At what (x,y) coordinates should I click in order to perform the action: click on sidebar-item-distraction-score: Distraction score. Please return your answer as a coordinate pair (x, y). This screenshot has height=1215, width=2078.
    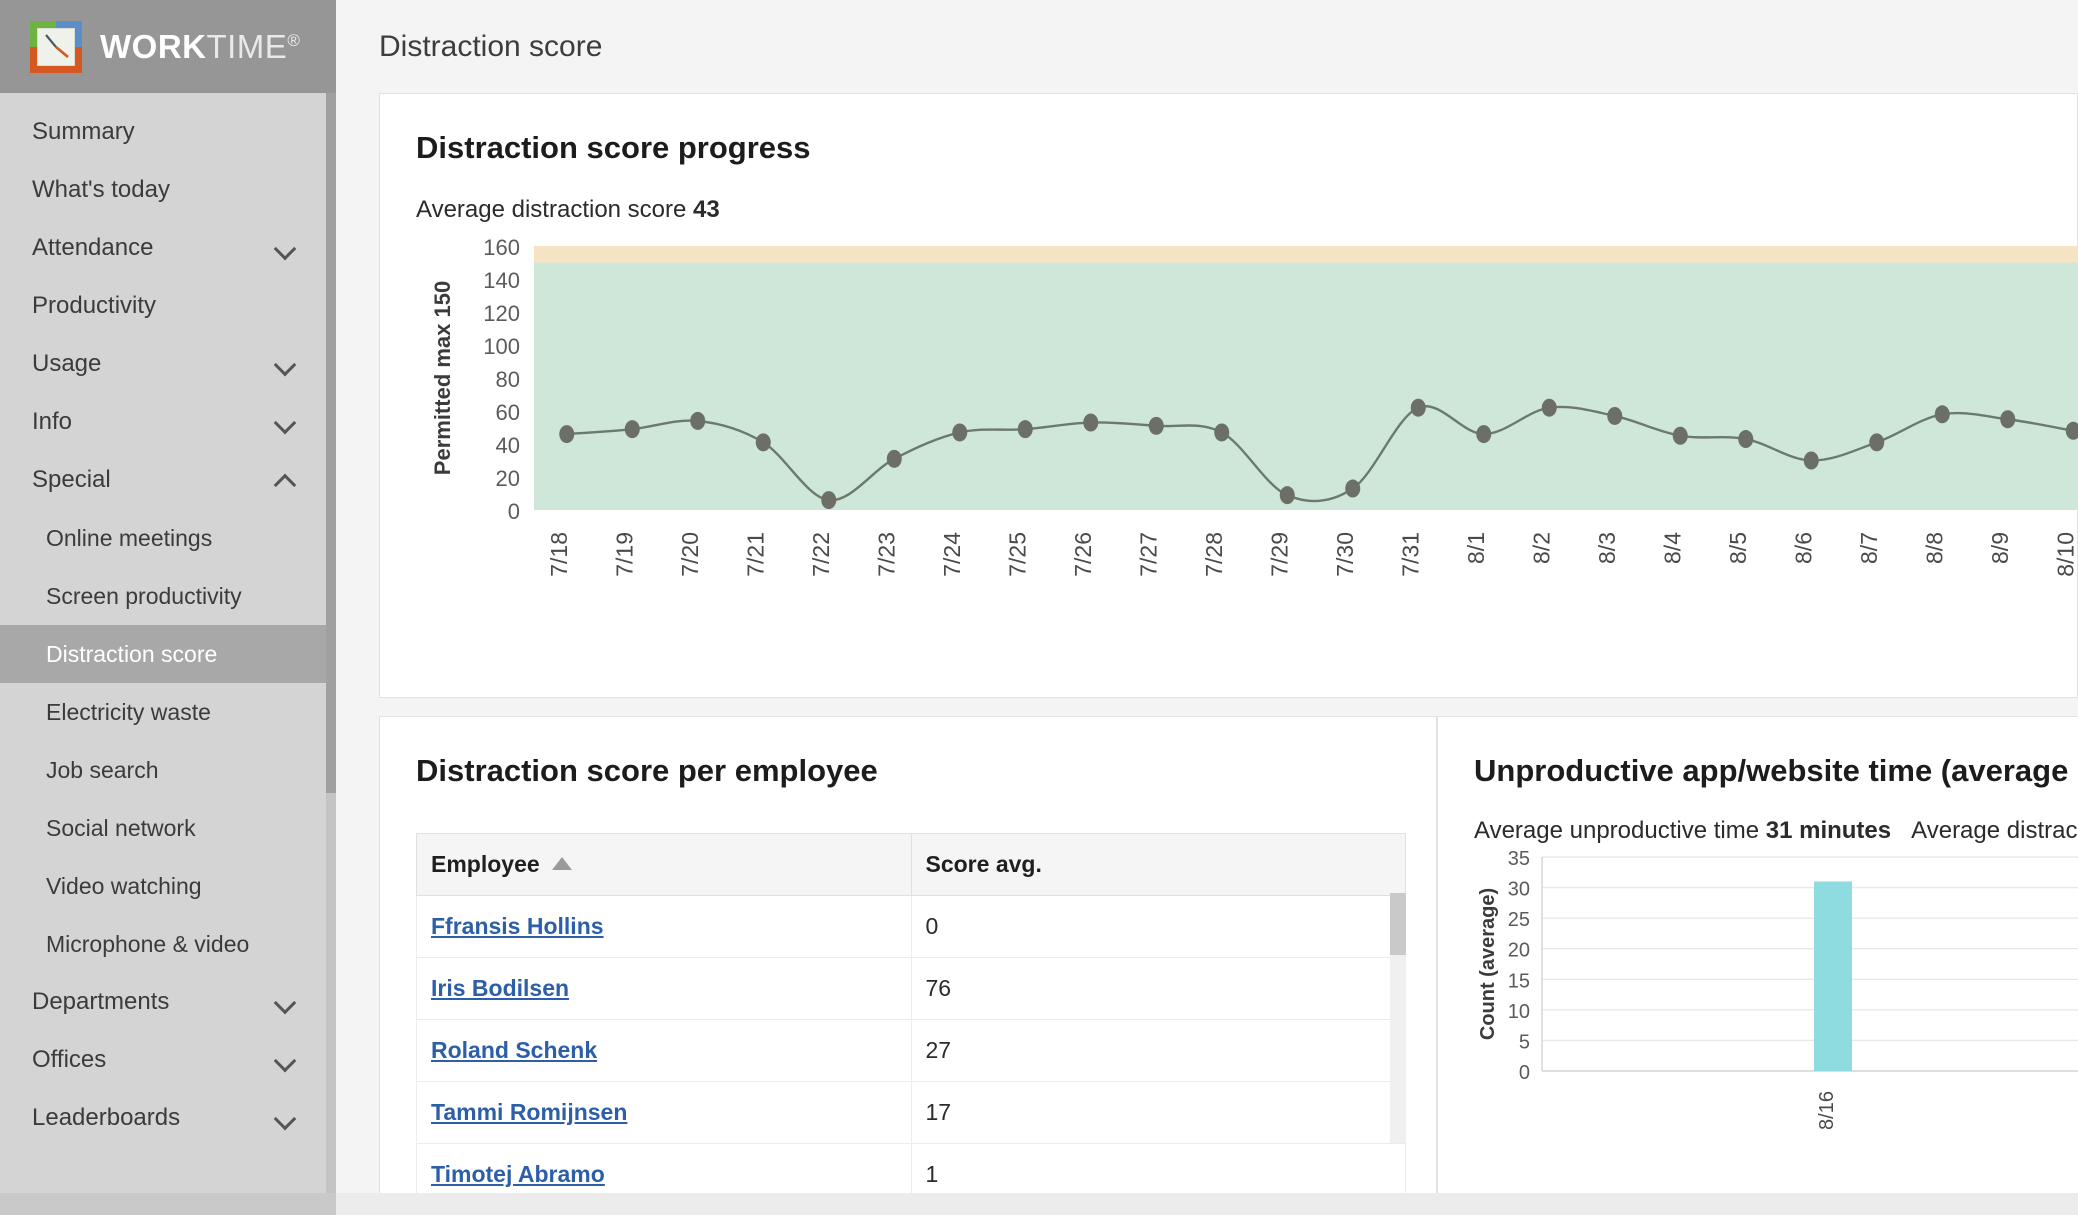
    Looking at the image, I should click on (168, 654).